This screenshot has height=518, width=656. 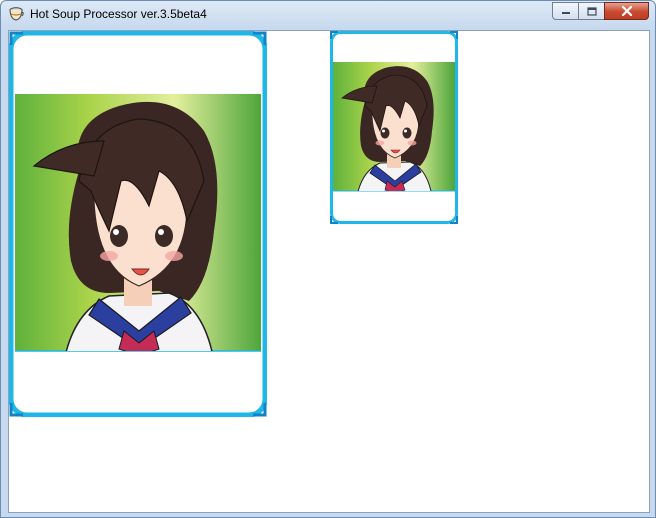 What do you see at coordinates (118, 14) in the screenshot?
I see `window-title: Hot Soup Processor ver.3.5beta4` at bounding box center [118, 14].